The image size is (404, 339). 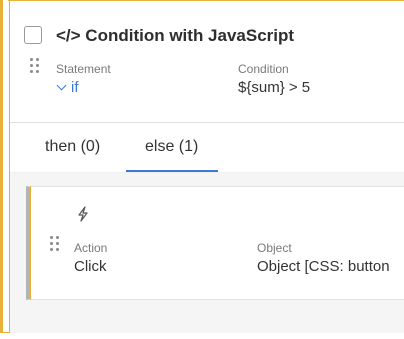 What do you see at coordinates (6, 166) in the screenshot?
I see `card-gutter` at bounding box center [6, 166].